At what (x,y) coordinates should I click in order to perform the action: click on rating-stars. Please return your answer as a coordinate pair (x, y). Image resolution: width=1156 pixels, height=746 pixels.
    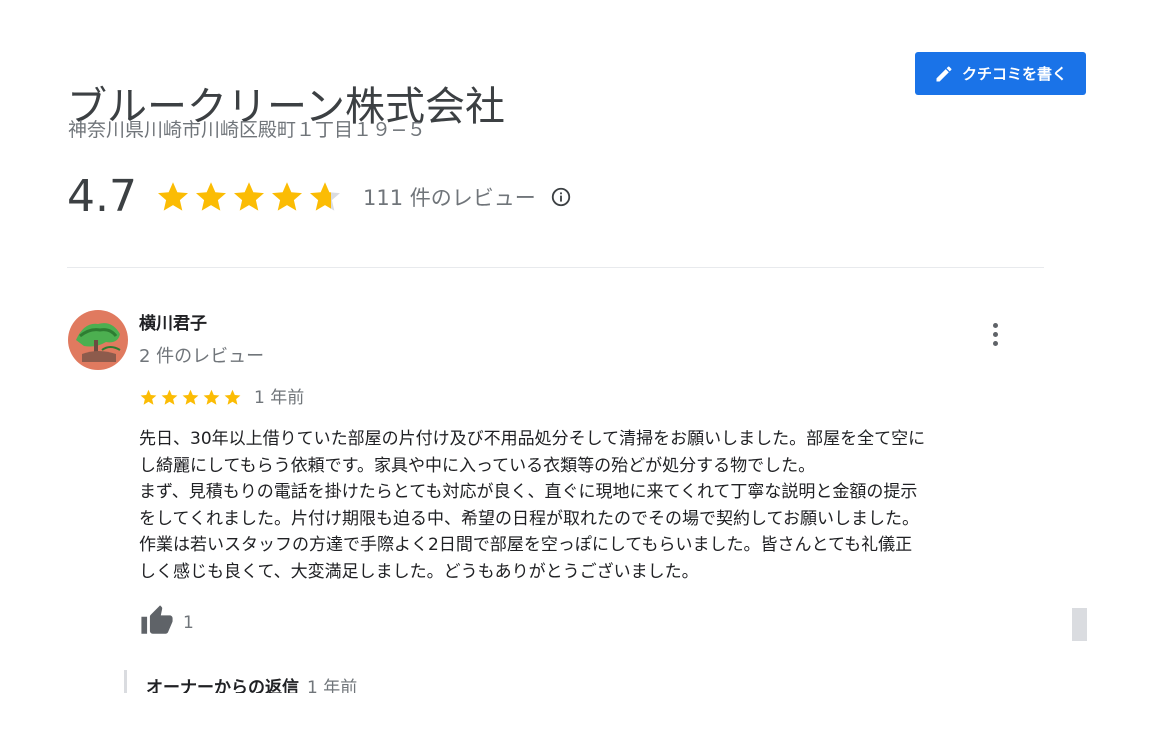
    Looking at the image, I should click on (249, 197).